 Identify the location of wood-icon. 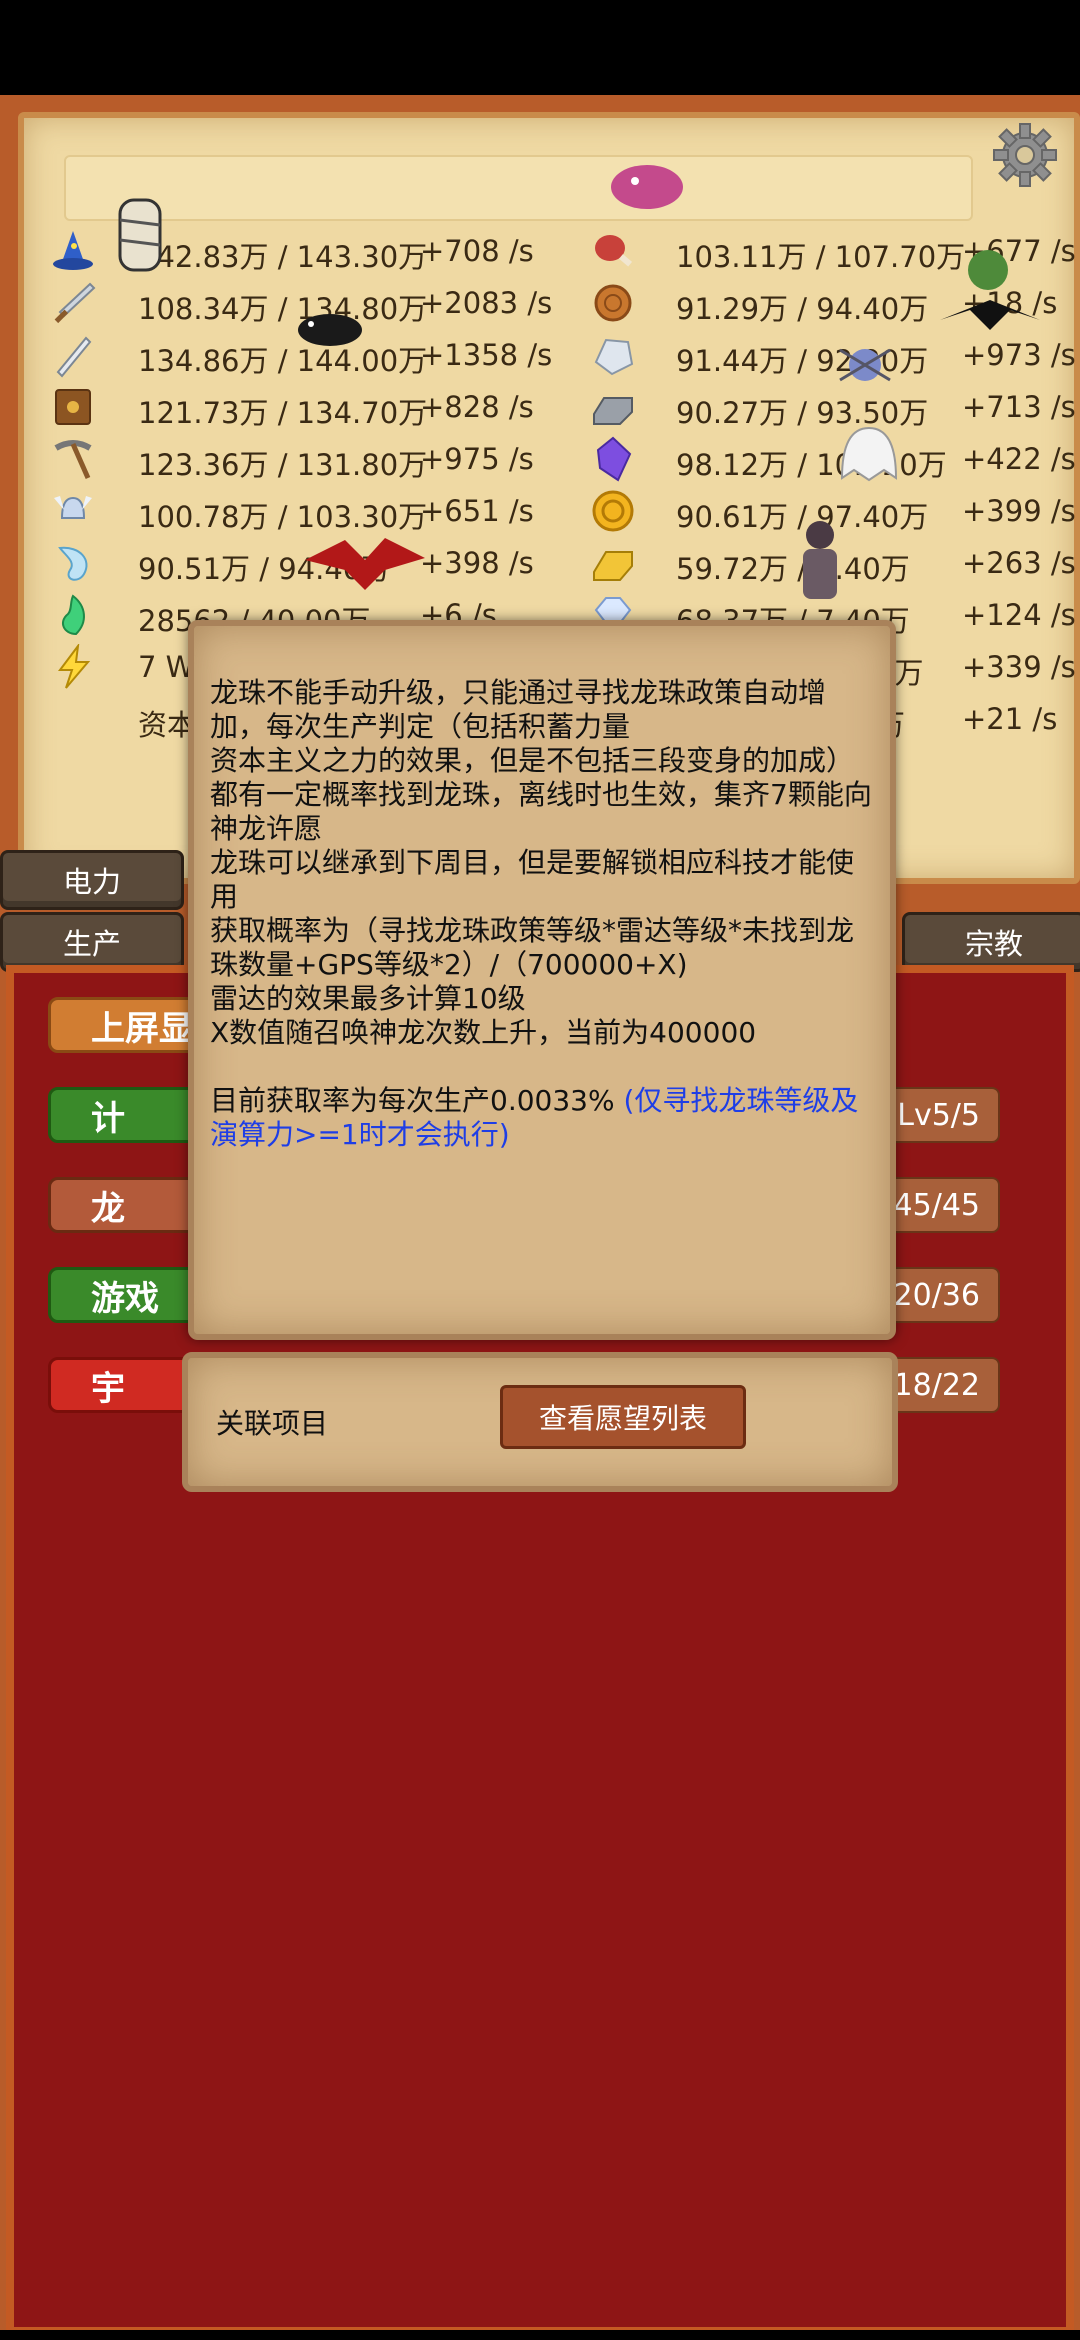
(613, 303).